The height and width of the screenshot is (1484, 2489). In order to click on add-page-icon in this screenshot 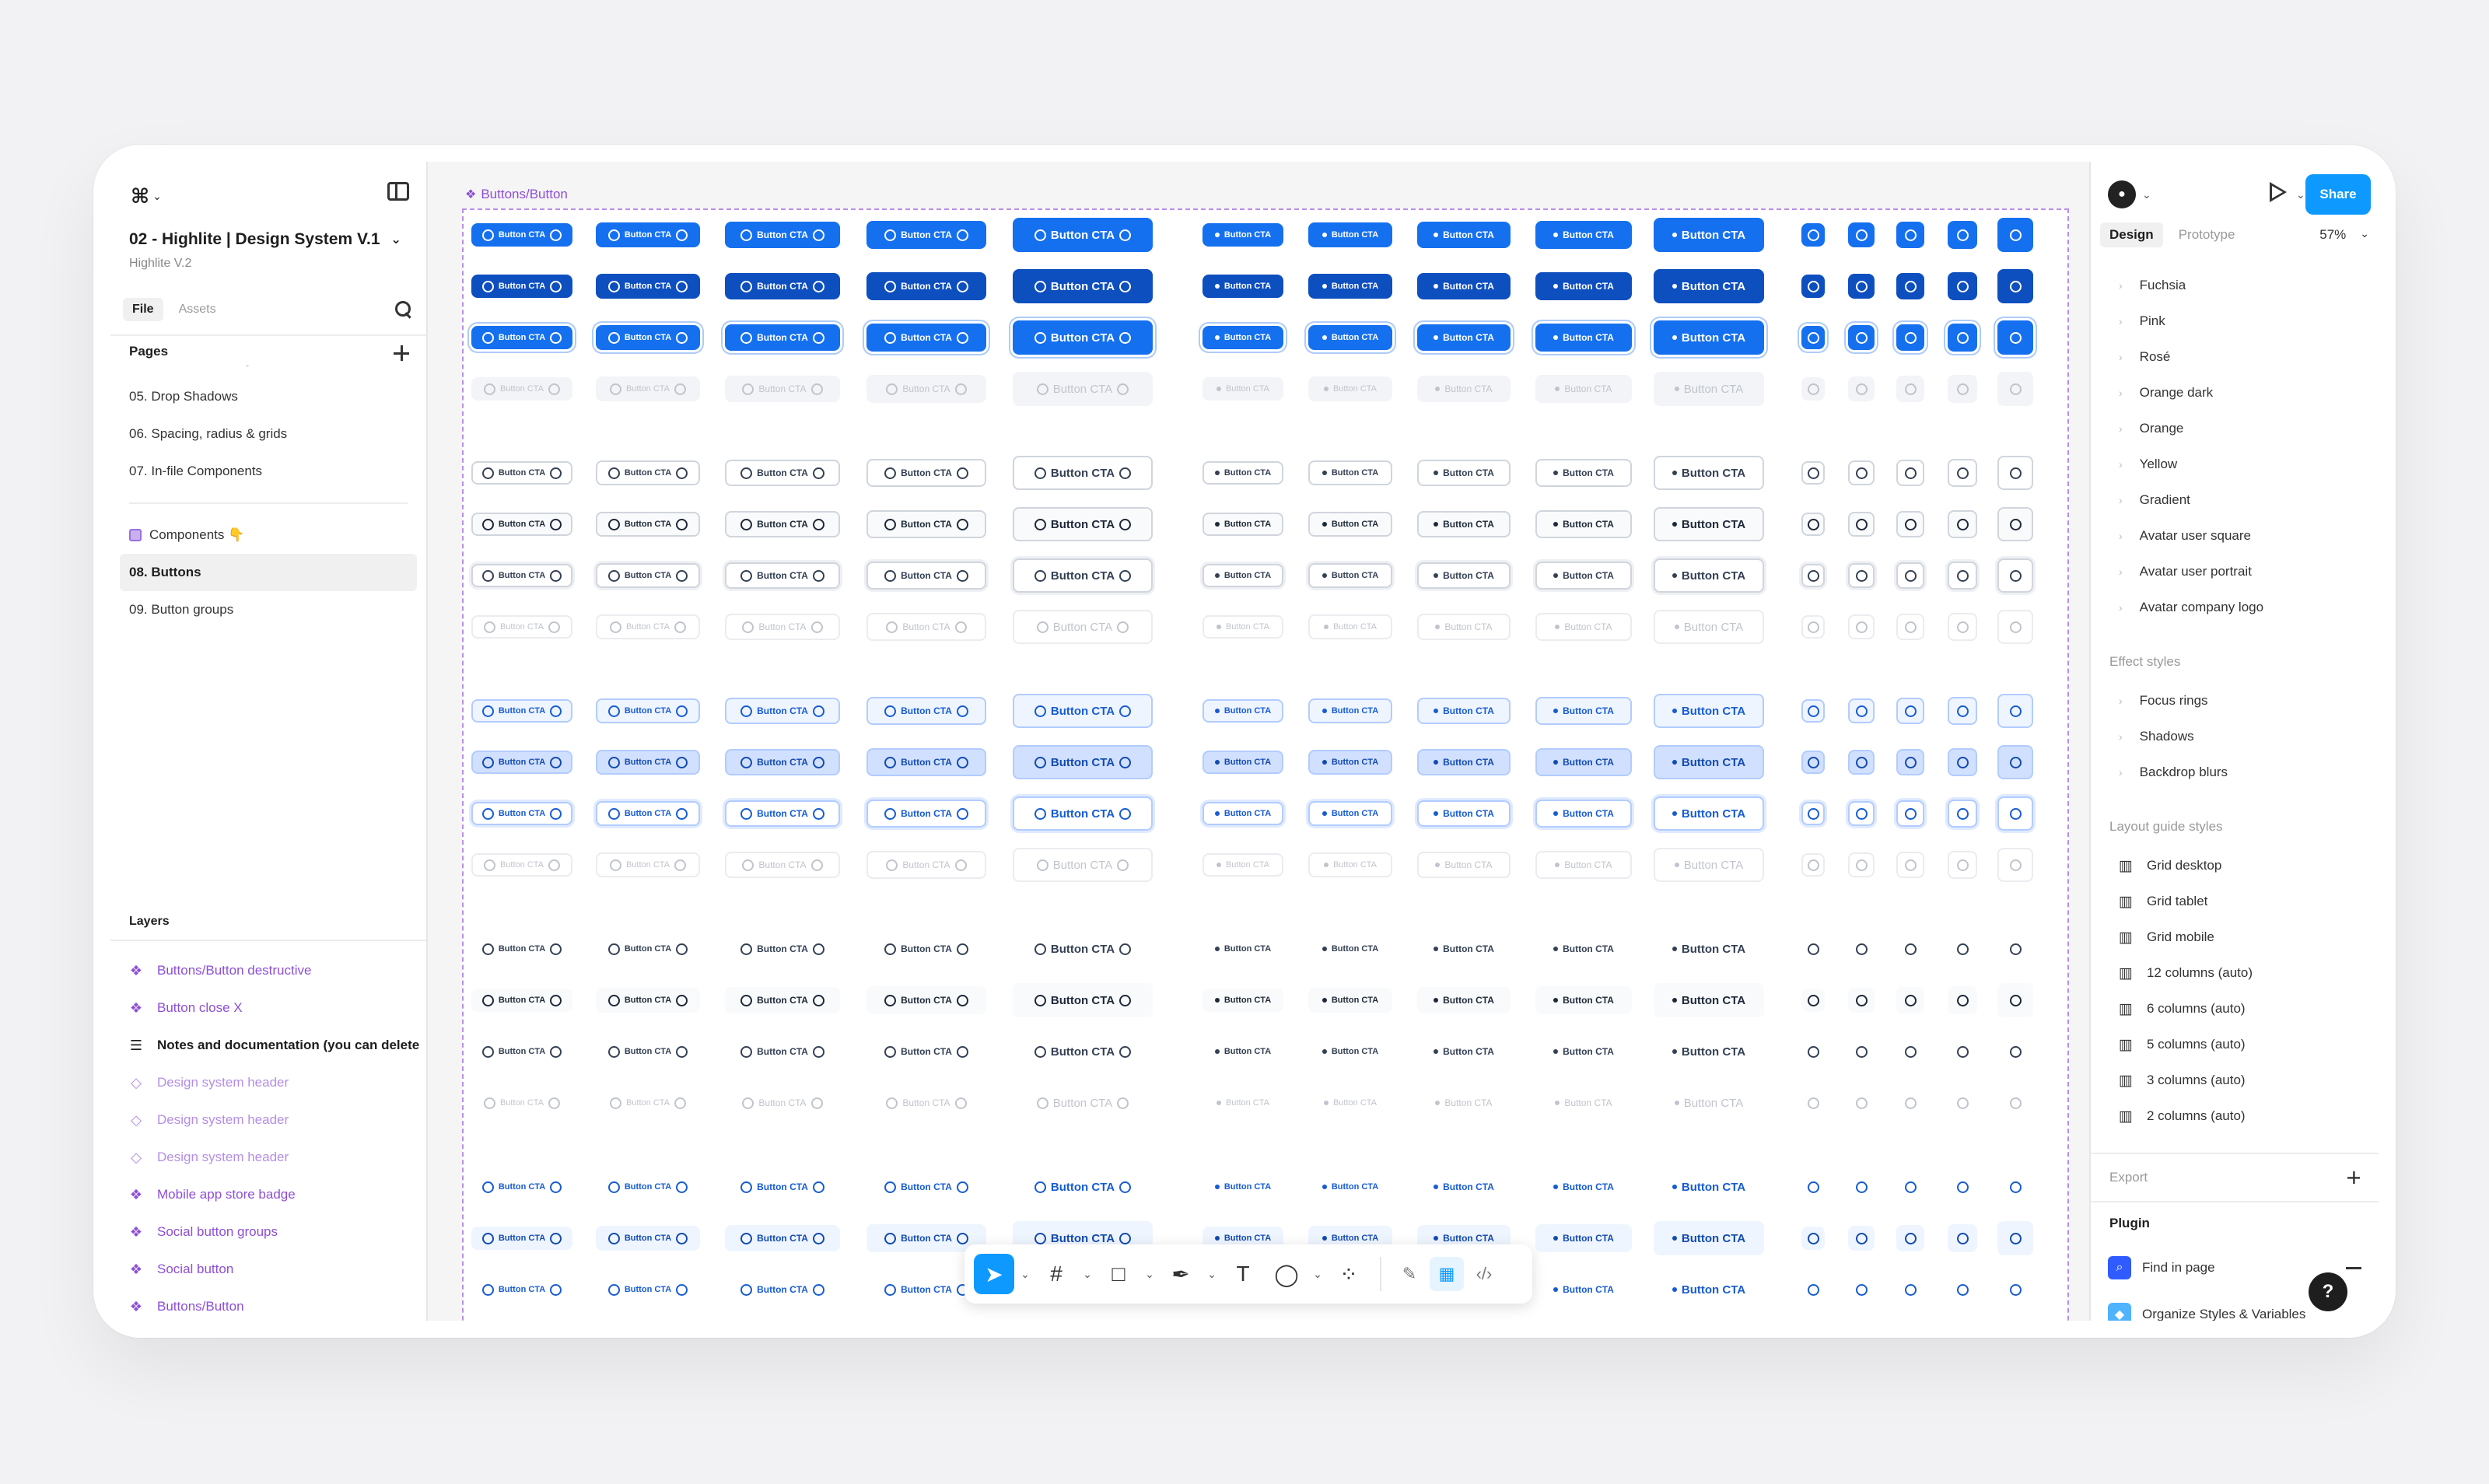, I will do `click(401, 353)`.